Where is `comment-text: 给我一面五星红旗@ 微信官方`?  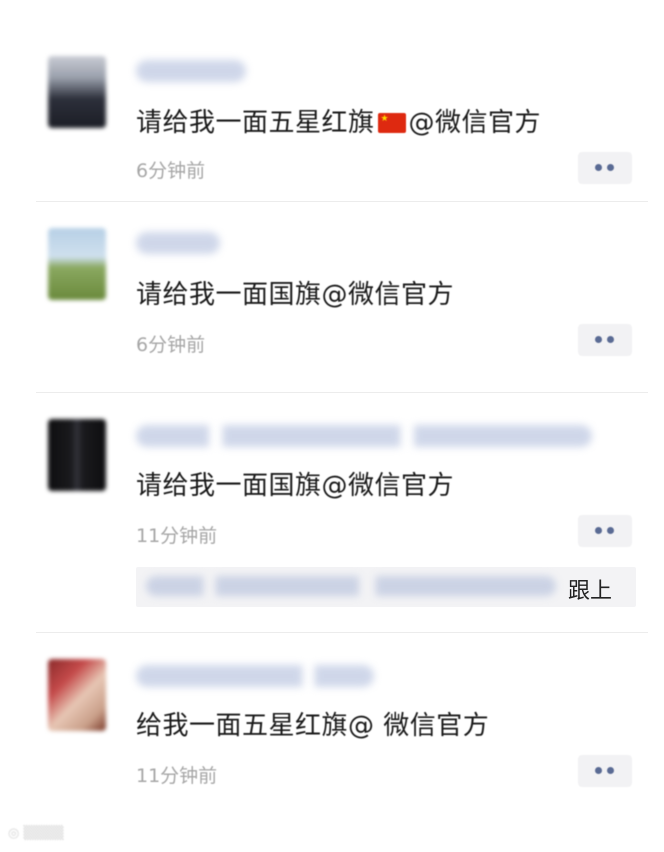
comment-text: 给我一面五星红旗@ 微信官方 is located at coordinates (313, 726).